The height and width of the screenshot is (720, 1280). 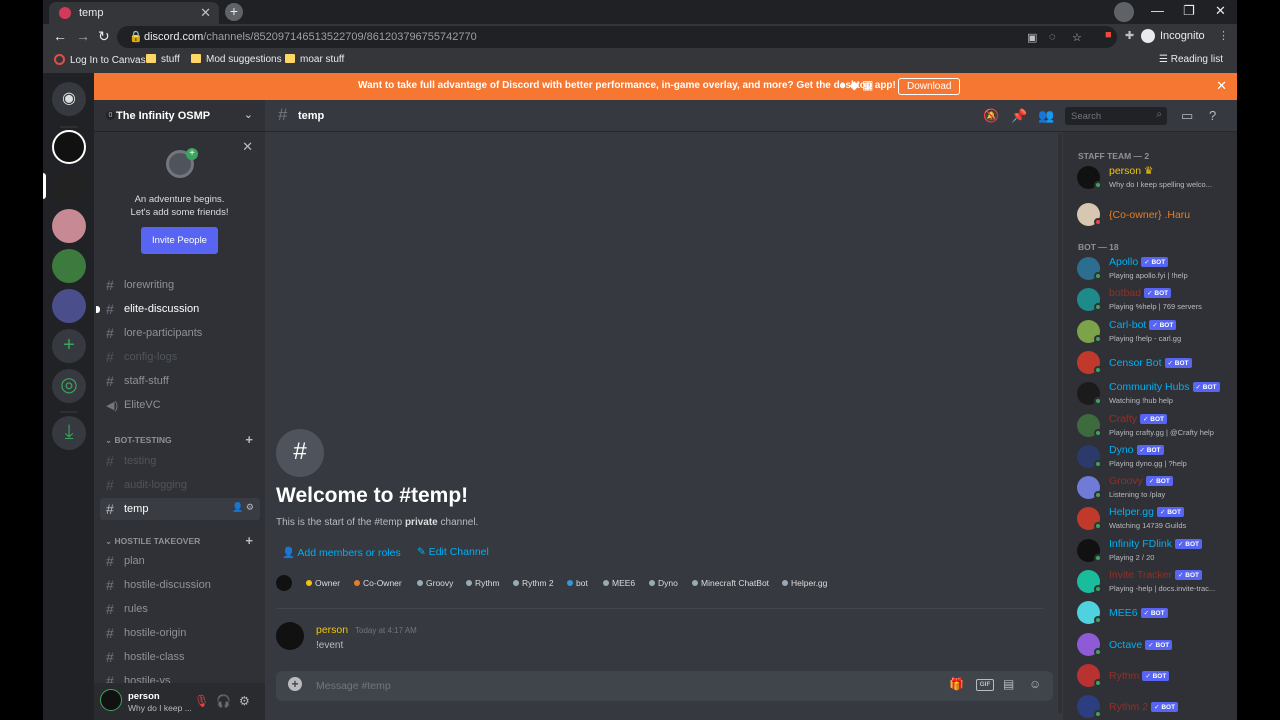 I want to click on bookmark-star-icon: ☆, so click(x=1077, y=37).